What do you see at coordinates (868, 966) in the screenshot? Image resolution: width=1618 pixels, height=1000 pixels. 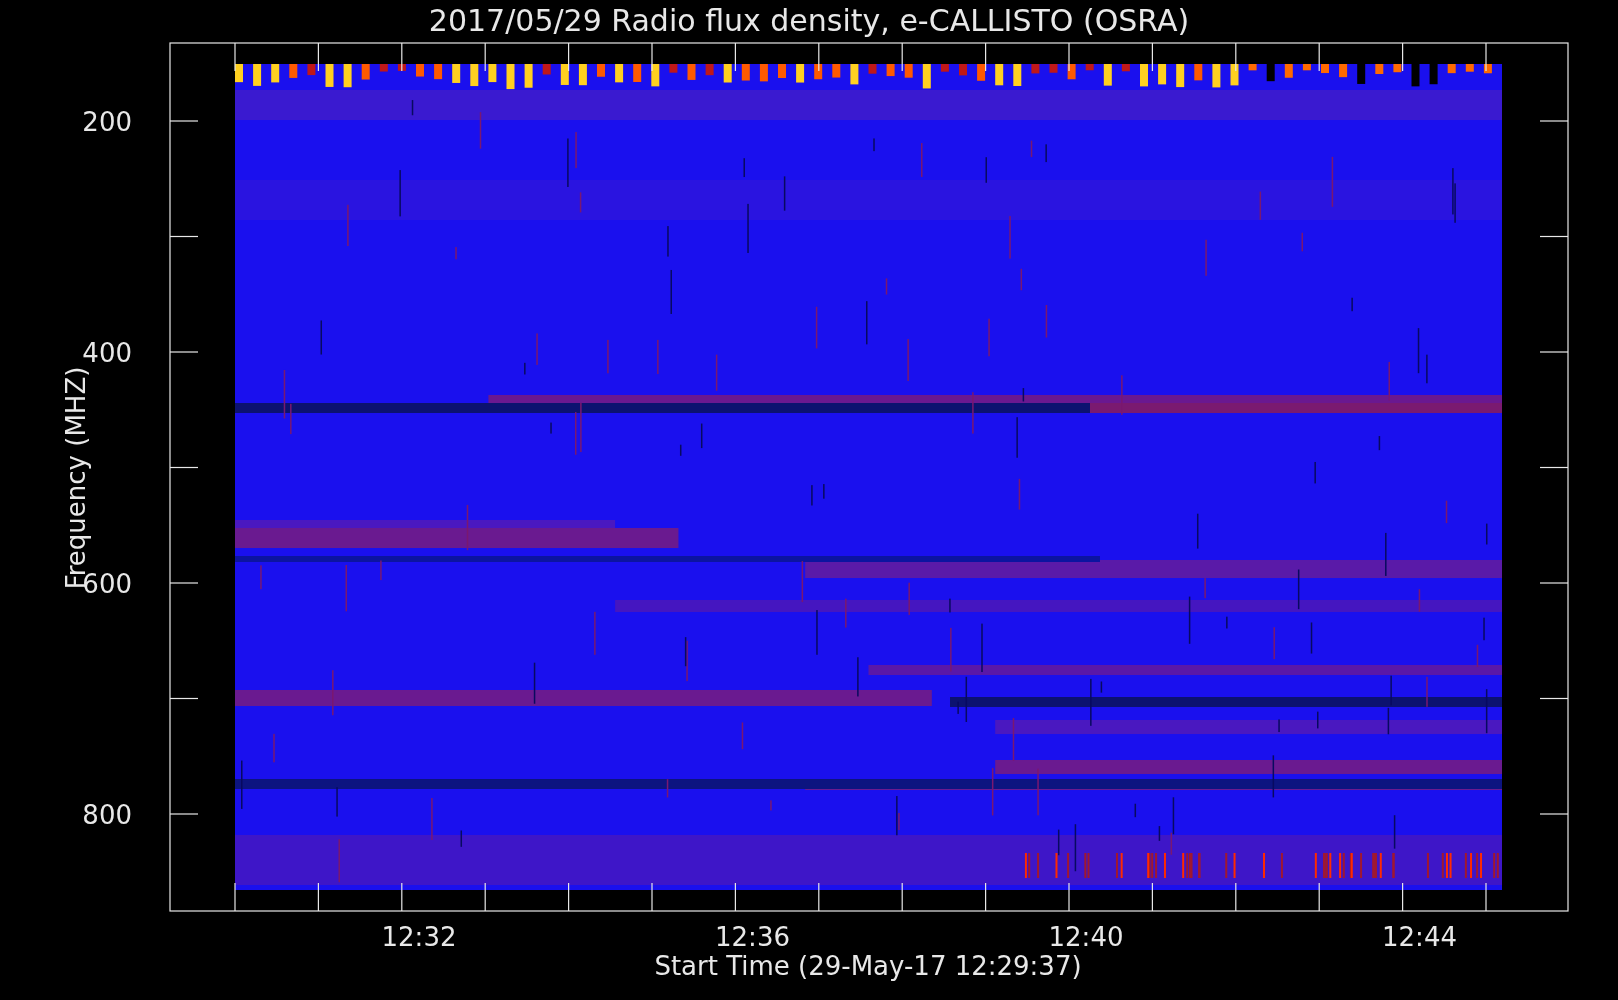 I see `x-axis-title: Start Time (29-May-17 12:29:37)` at bounding box center [868, 966].